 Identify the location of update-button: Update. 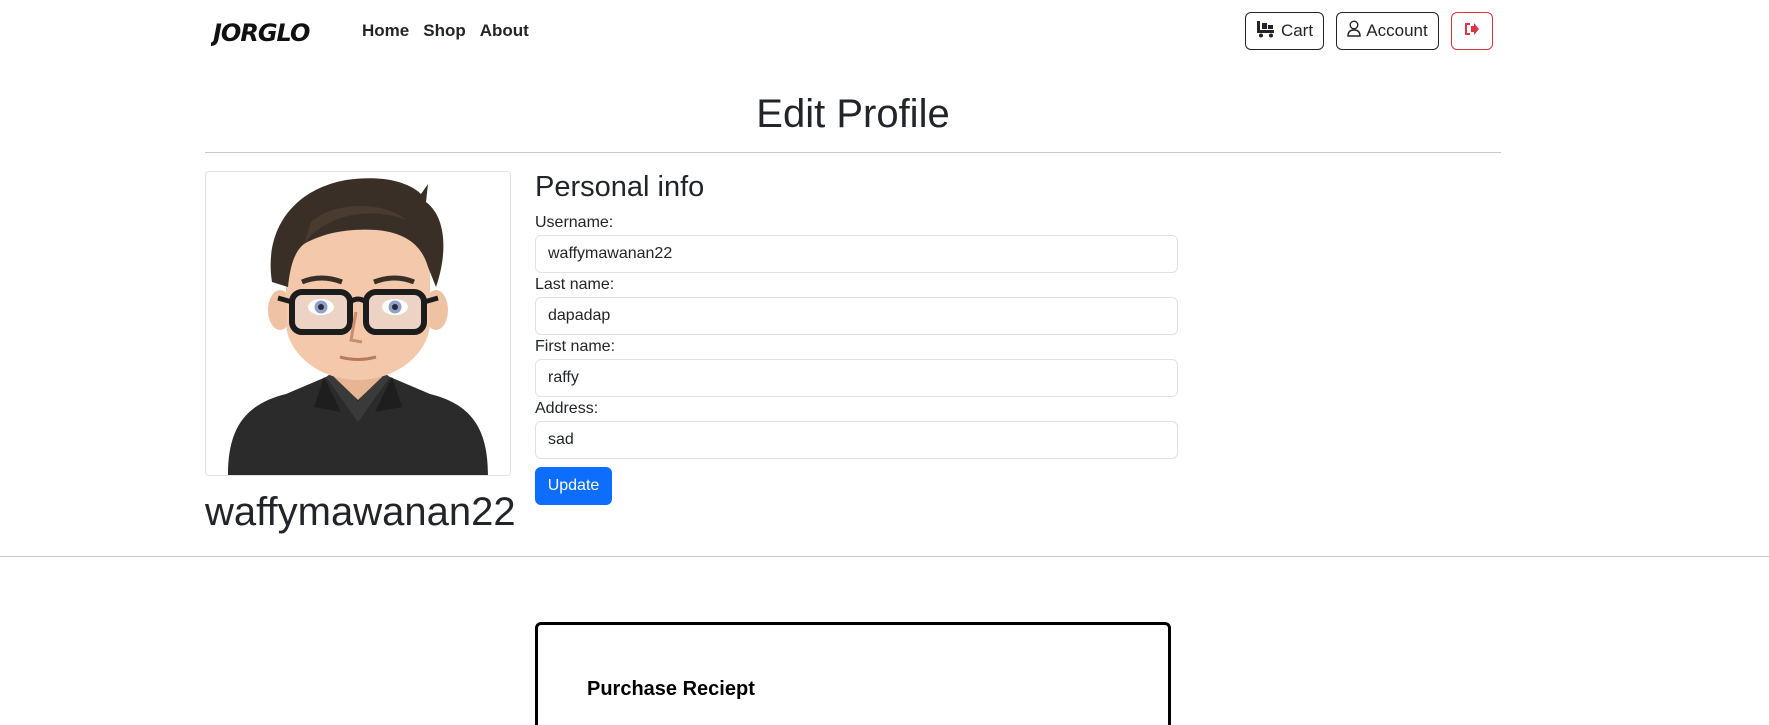
(573, 486).